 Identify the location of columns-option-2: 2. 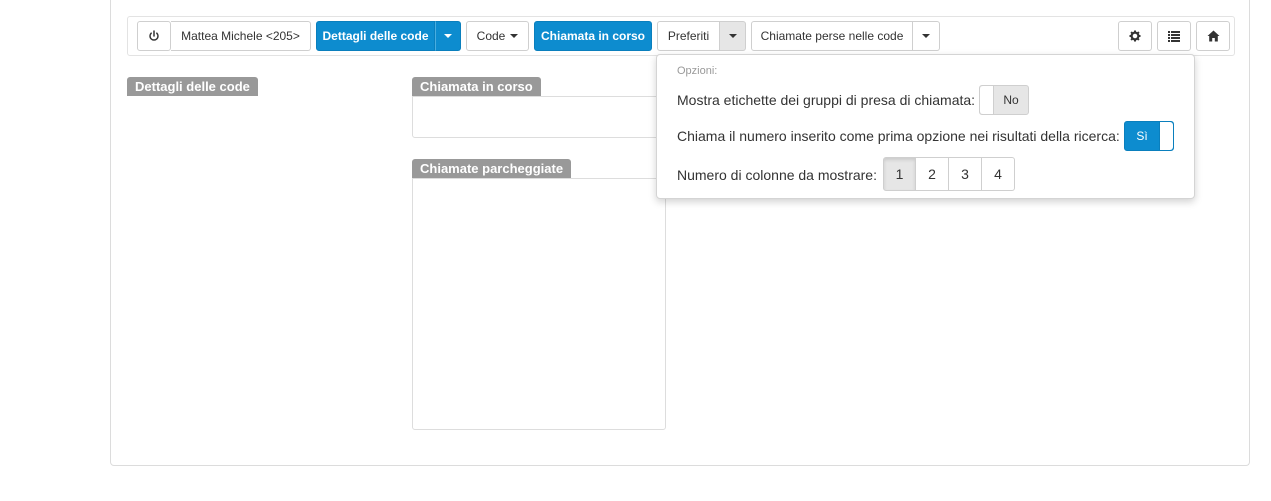
(932, 174).